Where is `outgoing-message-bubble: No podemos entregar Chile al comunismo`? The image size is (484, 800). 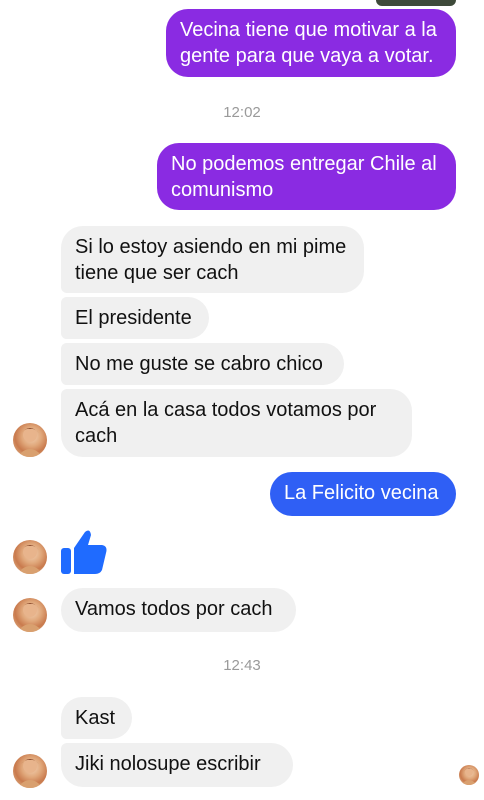
outgoing-message-bubble: No podemos entregar Chile al comunismo is located at coordinates (306, 176).